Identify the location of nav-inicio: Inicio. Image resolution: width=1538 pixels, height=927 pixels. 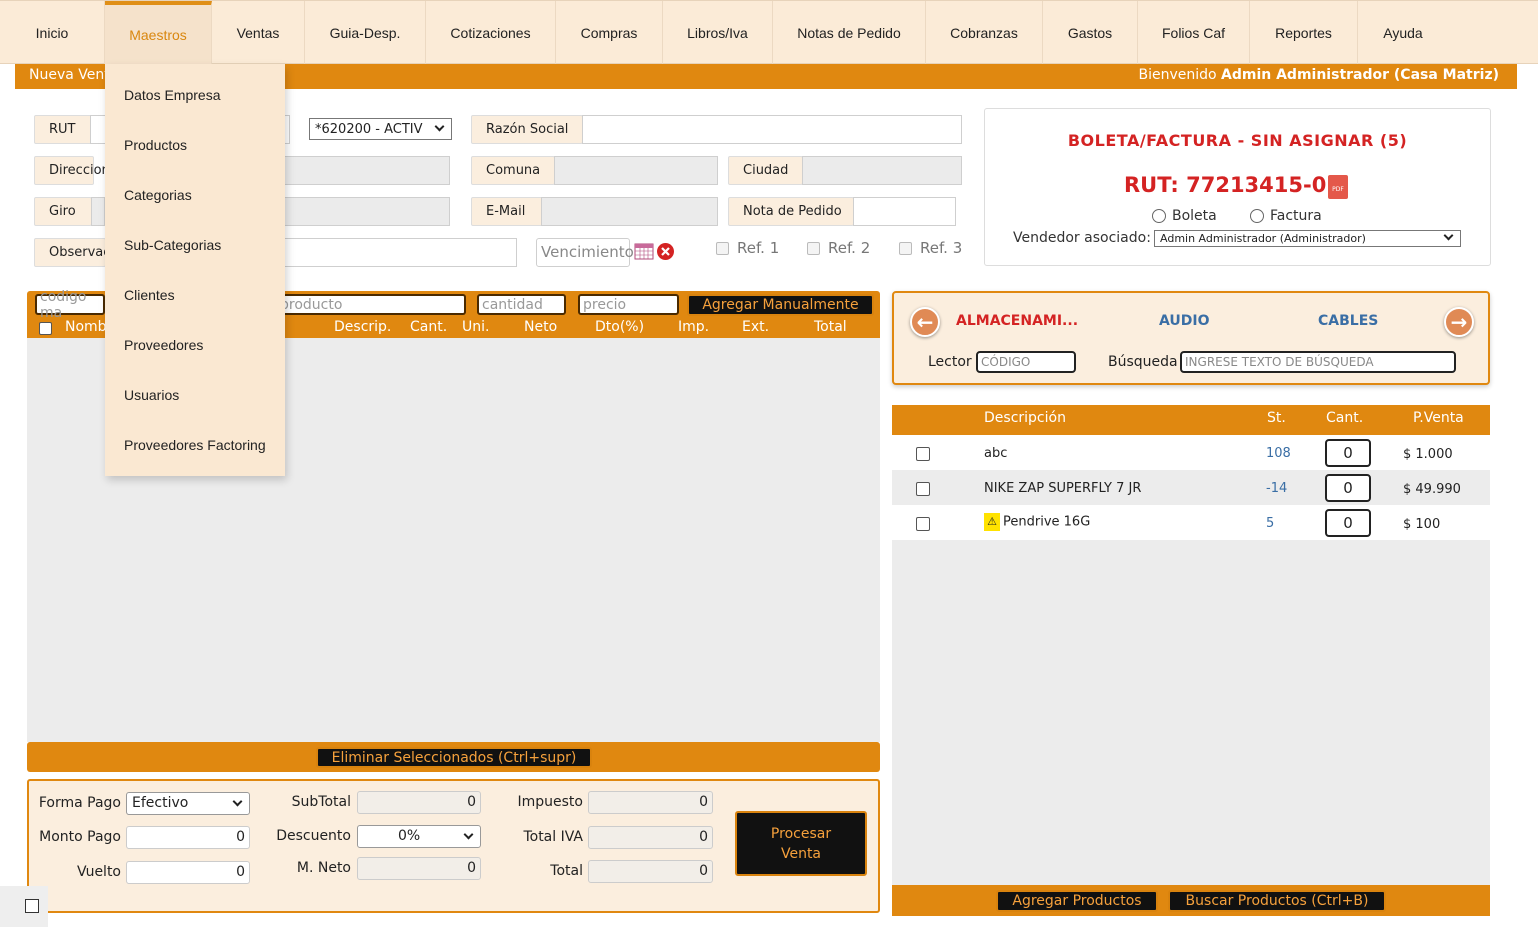
(52, 32).